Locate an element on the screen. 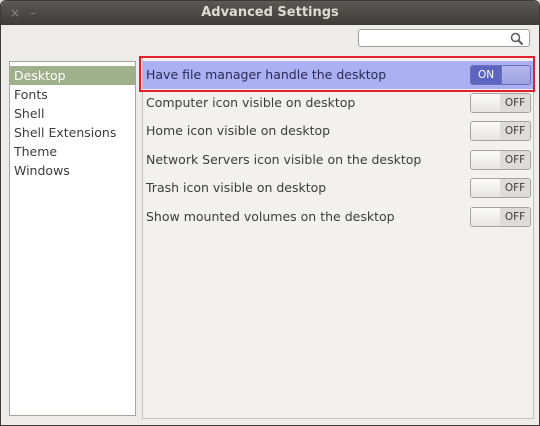  setting-row-file-manager-desktop: Have file manager handle the desktop ON is located at coordinates (338, 75).